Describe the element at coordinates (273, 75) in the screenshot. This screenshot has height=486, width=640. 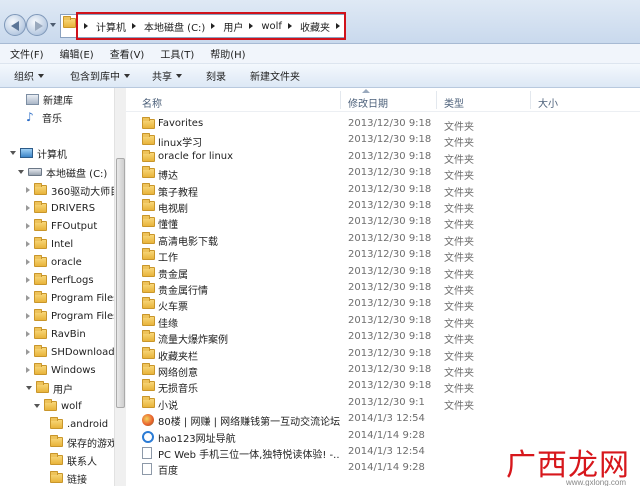
I see `new-folder-button: 新建文件夹` at that location.